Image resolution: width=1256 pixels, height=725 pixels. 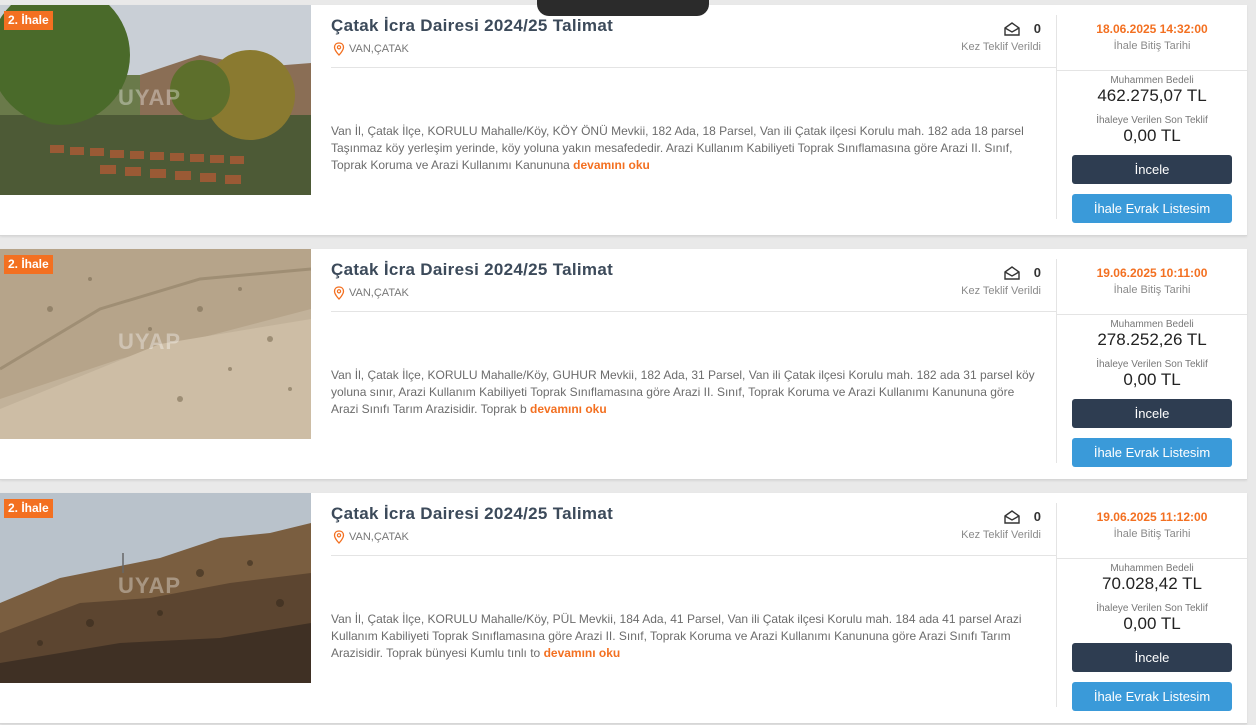 What do you see at coordinates (1152, 517) in the screenshot?
I see `auction-end-date: 19.06.2025 11:12:00` at bounding box center [1152, 517].